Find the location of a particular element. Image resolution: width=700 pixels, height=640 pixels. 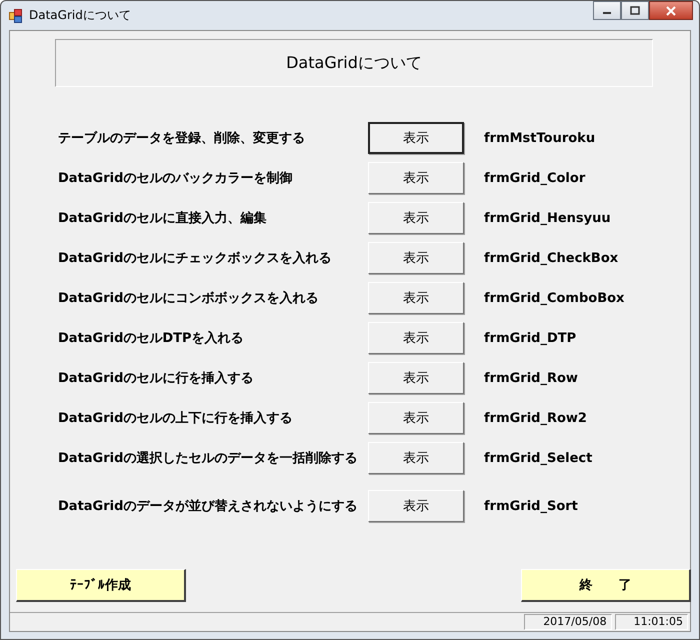

status-time: 11:01:05 is located at coordinates (651, 622).